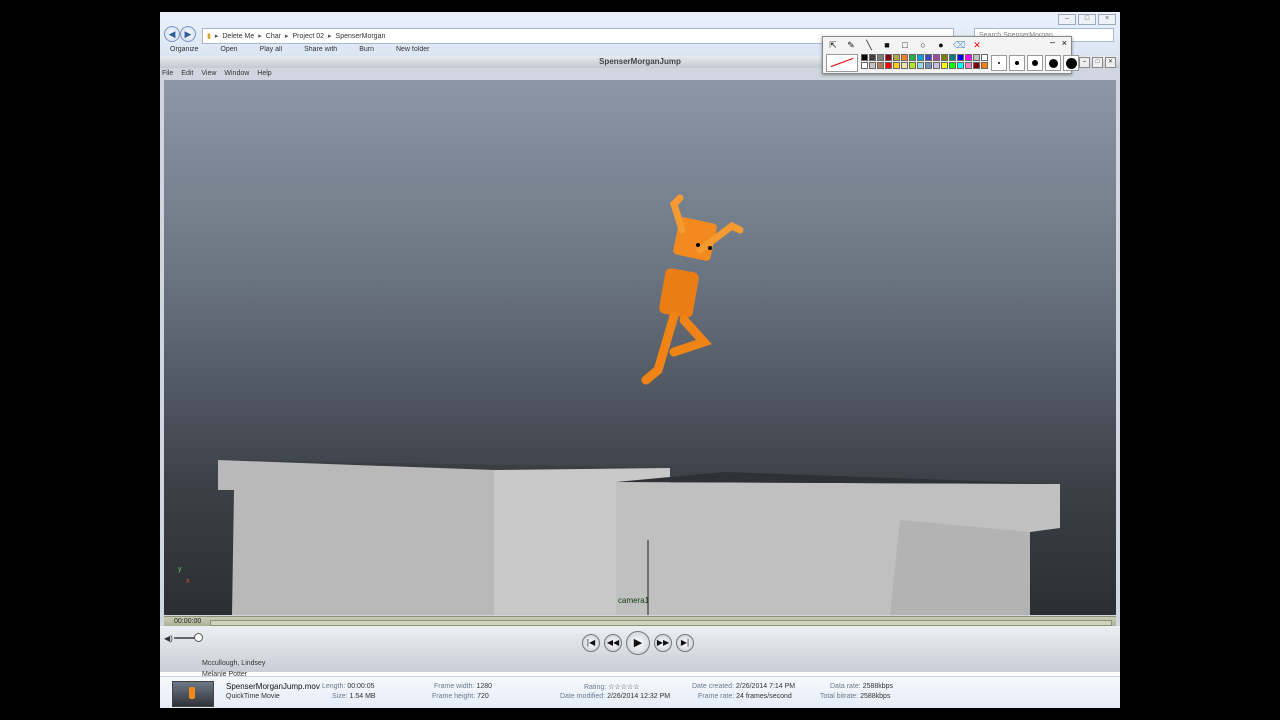 This screenshot has width=1280, height=720. I want to click on minimize-button: –, so click(1067, 19).